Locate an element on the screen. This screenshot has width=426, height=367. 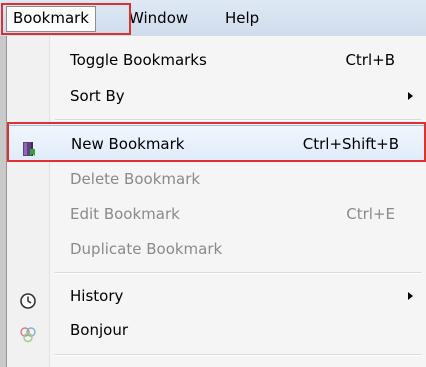
bookmark-book-icon is located at coordinates (29, 145).